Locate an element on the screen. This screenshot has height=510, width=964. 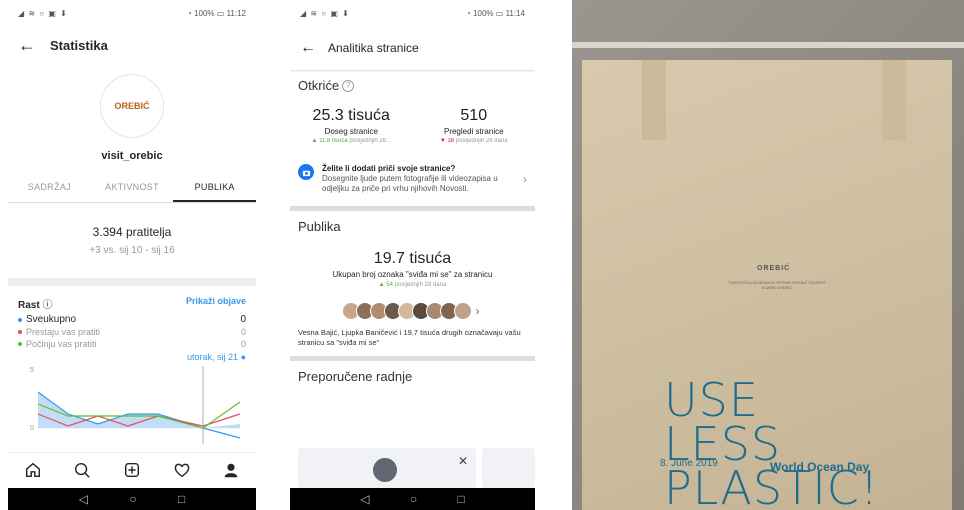
metric-change: ▼ 38 posljednjih 28 dana is located at coordinates (474, 141).